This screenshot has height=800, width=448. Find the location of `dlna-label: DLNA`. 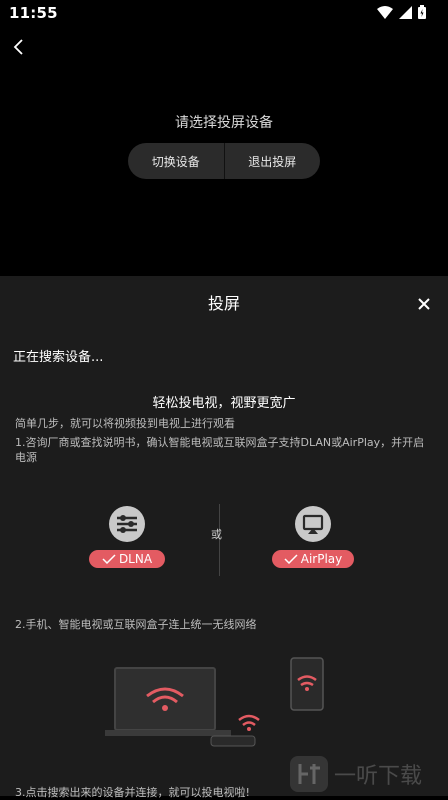

dlna-label: DLNA is located at coordinates (135, 559).